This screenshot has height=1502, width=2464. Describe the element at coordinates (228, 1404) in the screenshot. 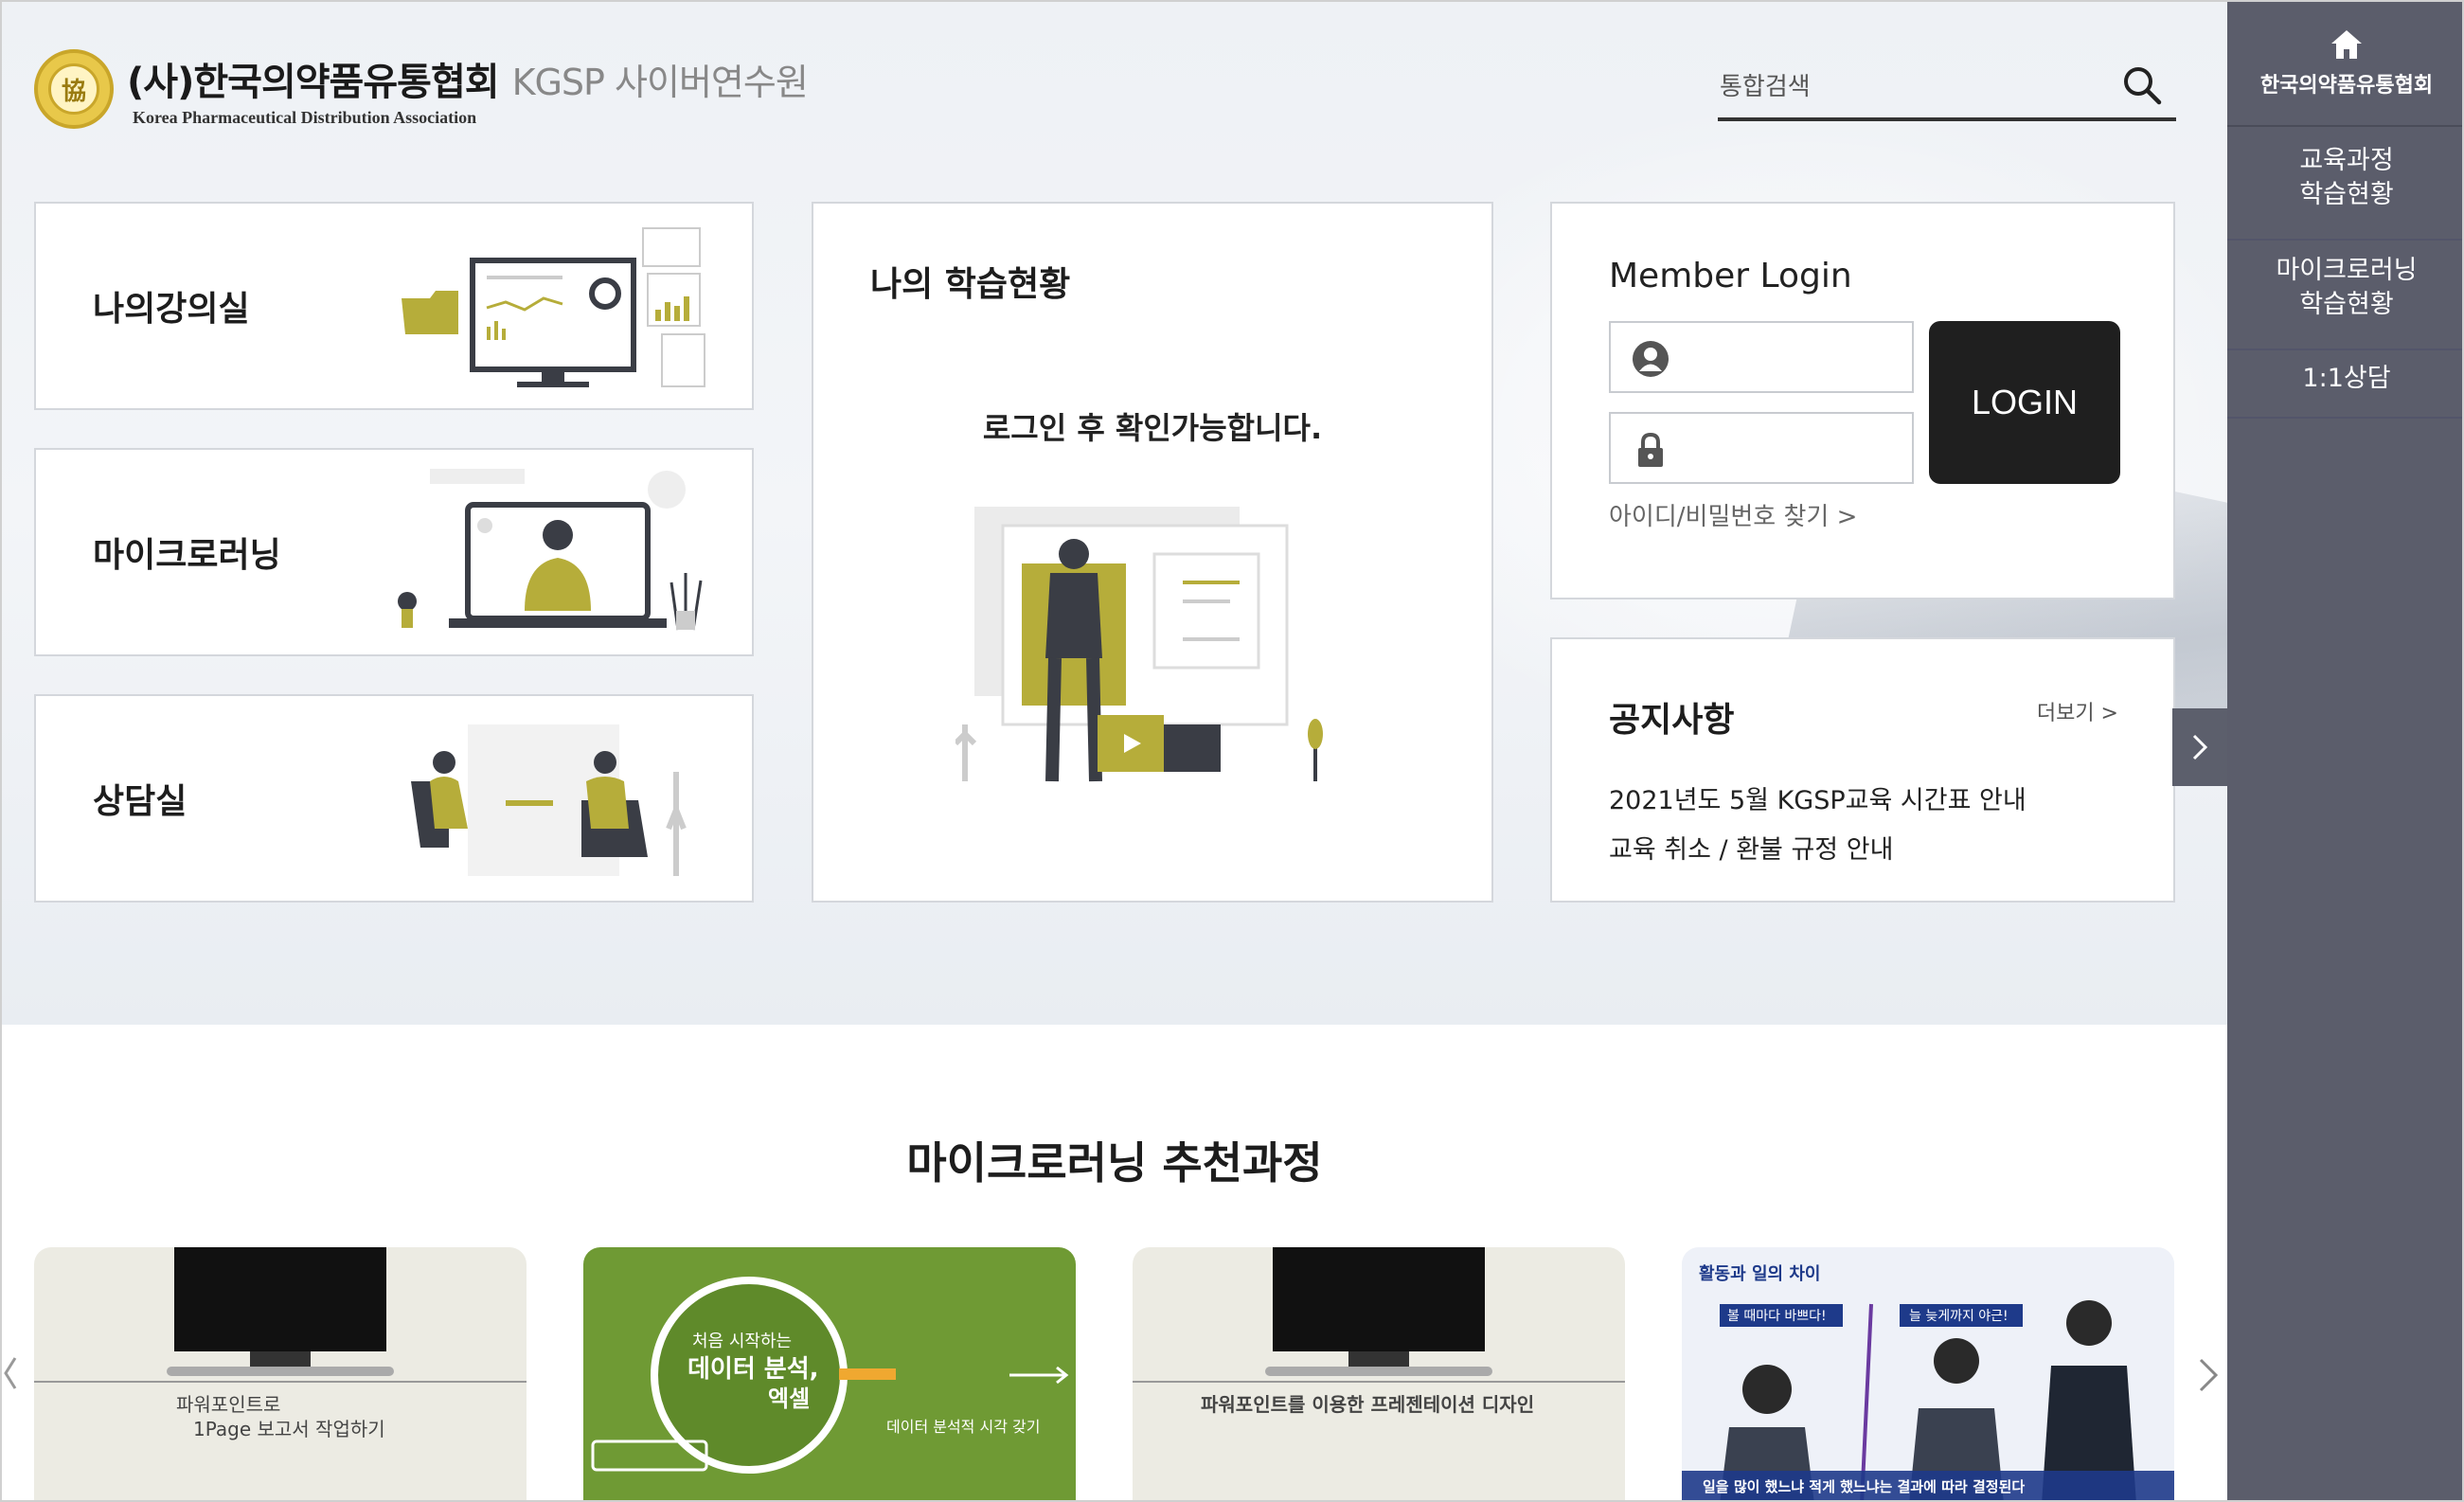

I see `course-title-line1: 파워포인트로` at that location.